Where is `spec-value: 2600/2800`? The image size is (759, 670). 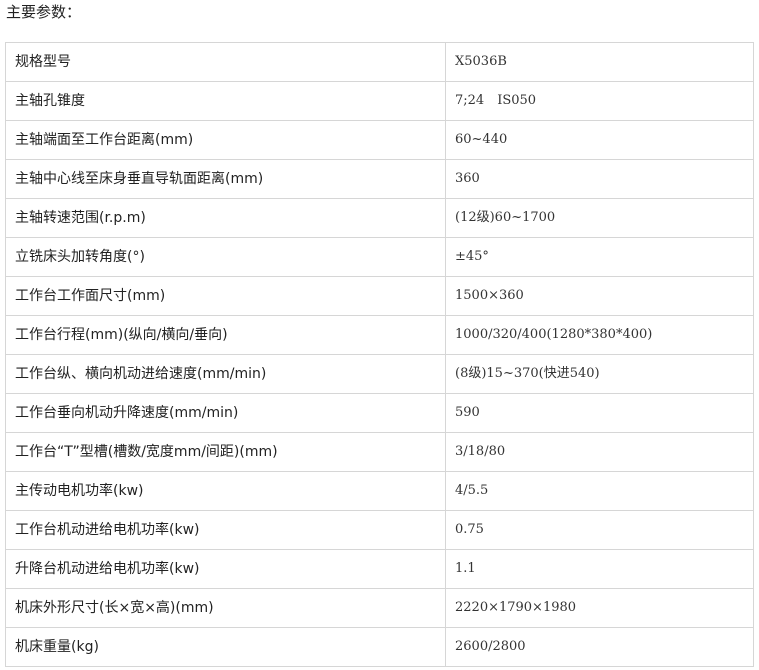 spec-value: 2600/2800 is located at coordinates (599, 647).